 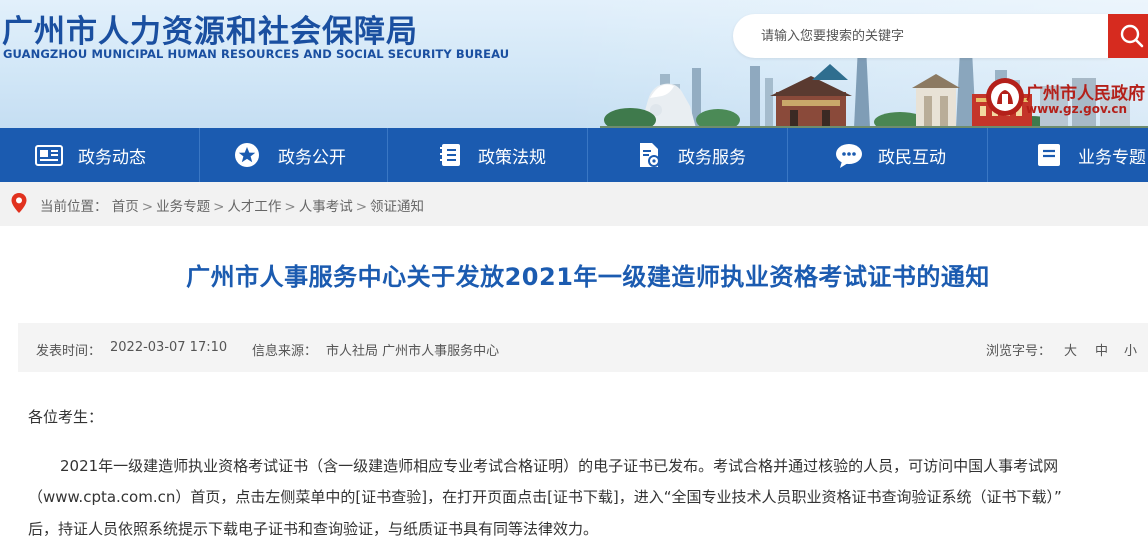 What do you see at coordinates (19, 203) in the screenshot?
I see `location-pin-icon` at bounding box center [19, 203].